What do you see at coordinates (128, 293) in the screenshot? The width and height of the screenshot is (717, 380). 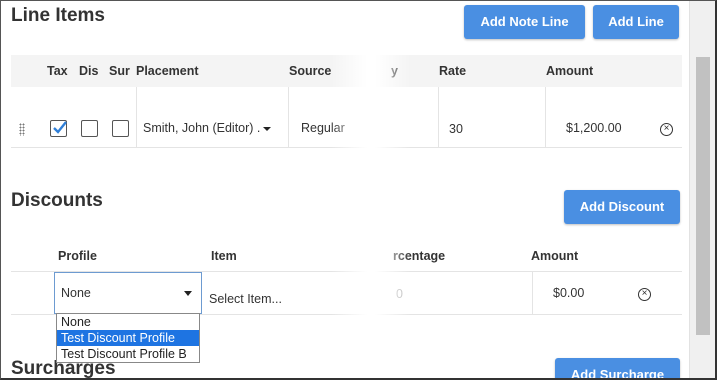 I see `profile-select: None` at bounding box center [128, 293].